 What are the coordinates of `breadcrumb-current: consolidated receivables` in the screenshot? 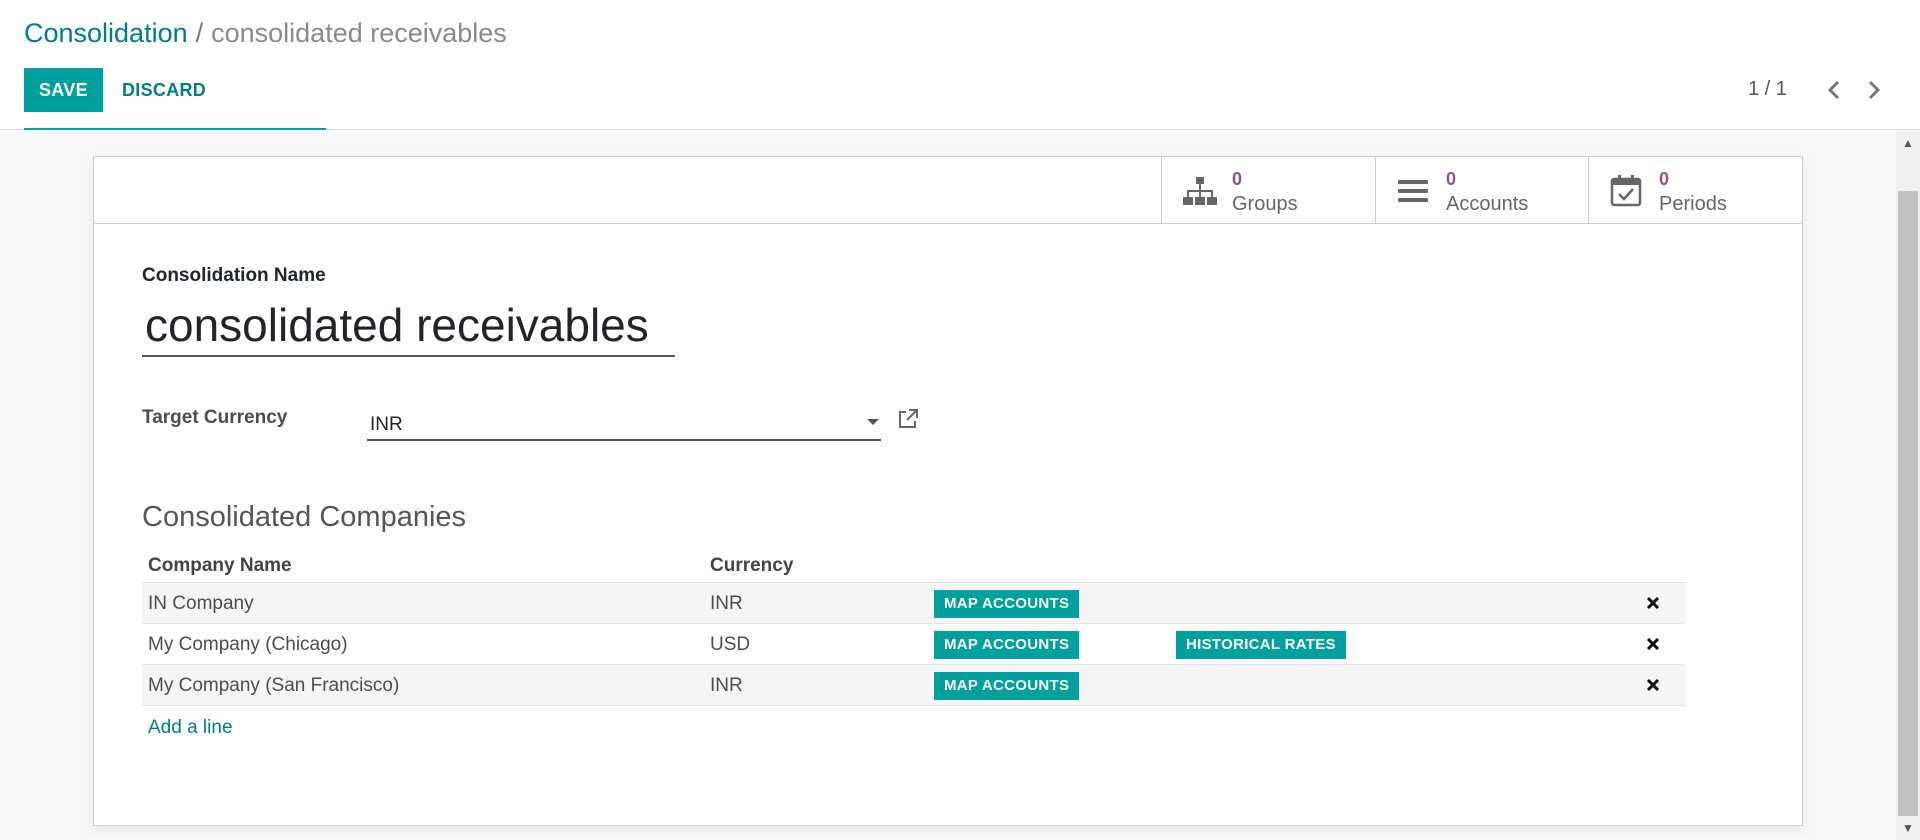 It's located at (359, 33).